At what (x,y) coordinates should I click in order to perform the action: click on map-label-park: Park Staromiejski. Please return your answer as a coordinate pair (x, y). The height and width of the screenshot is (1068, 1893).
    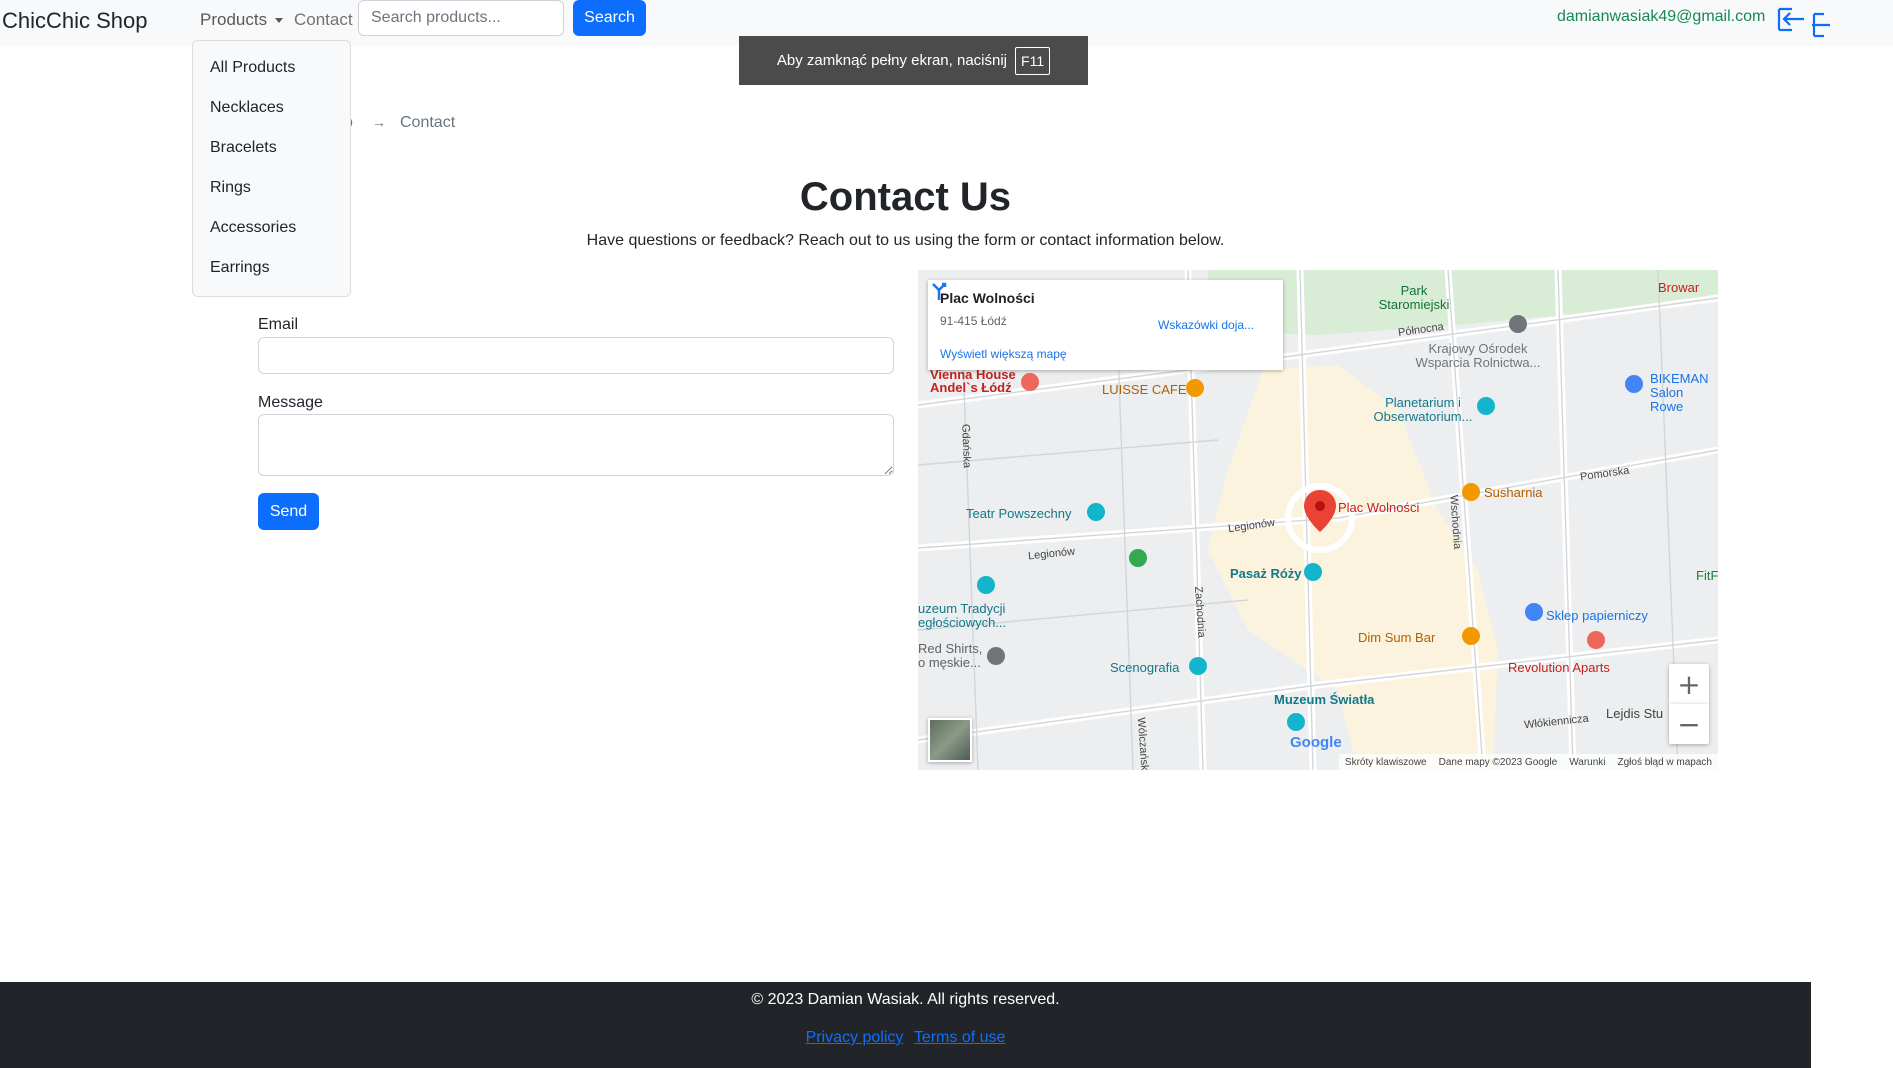
    Looking at the image, I should click on (1414, 297).